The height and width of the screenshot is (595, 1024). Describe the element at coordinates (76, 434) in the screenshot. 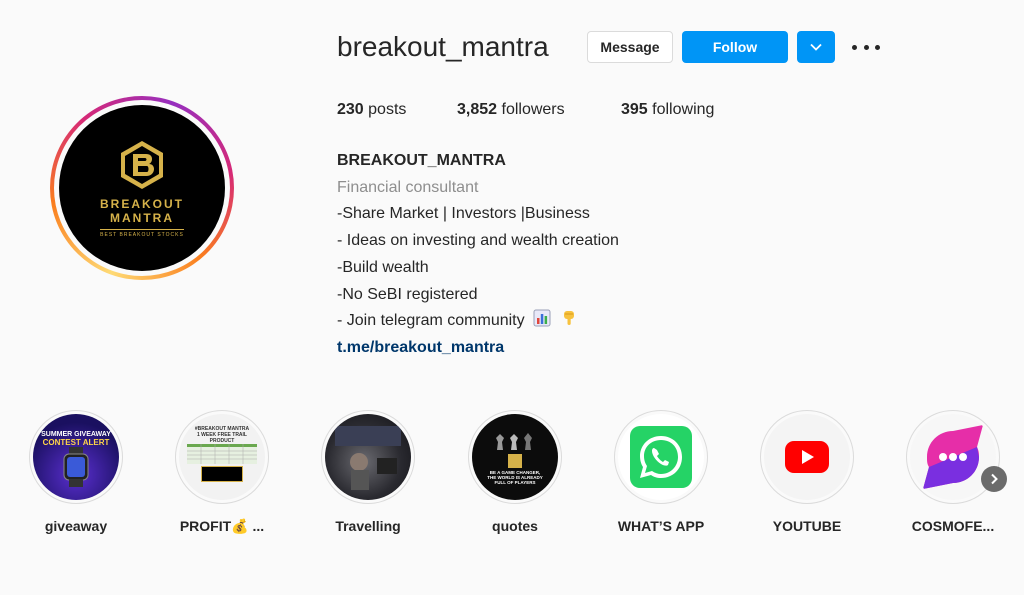

I see `thumb-text: SUMMER GIVEAWAY` at that location.